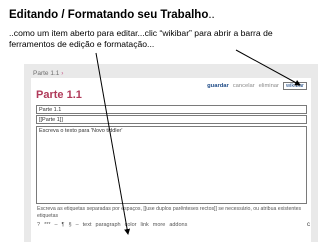 The height and width of the screenshot is (242, 320). What do you see at coordinates (268, 67) in the screenshot?
I see `arrow-to-wikibar` at bounding box center [268, 67].